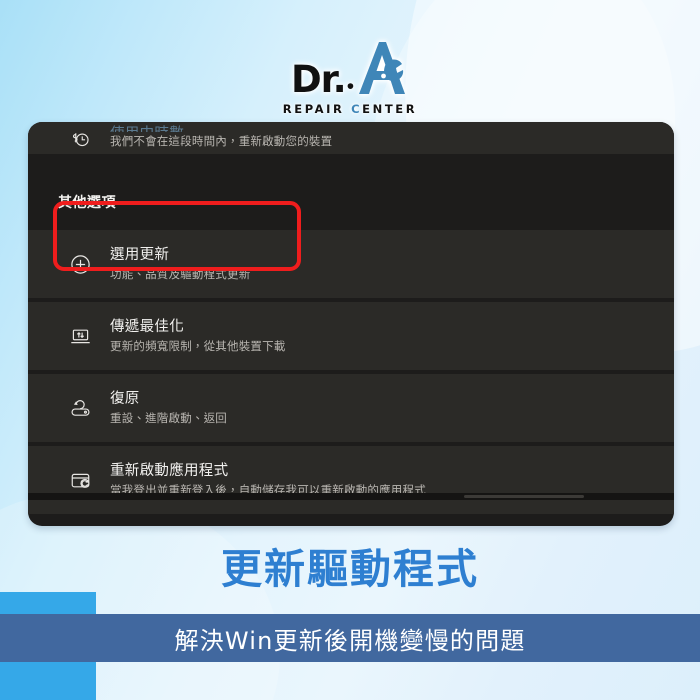  I want to click on settings-row-desc: 更新的頻寬限制，從其他裝置下載, so click(198, 345).